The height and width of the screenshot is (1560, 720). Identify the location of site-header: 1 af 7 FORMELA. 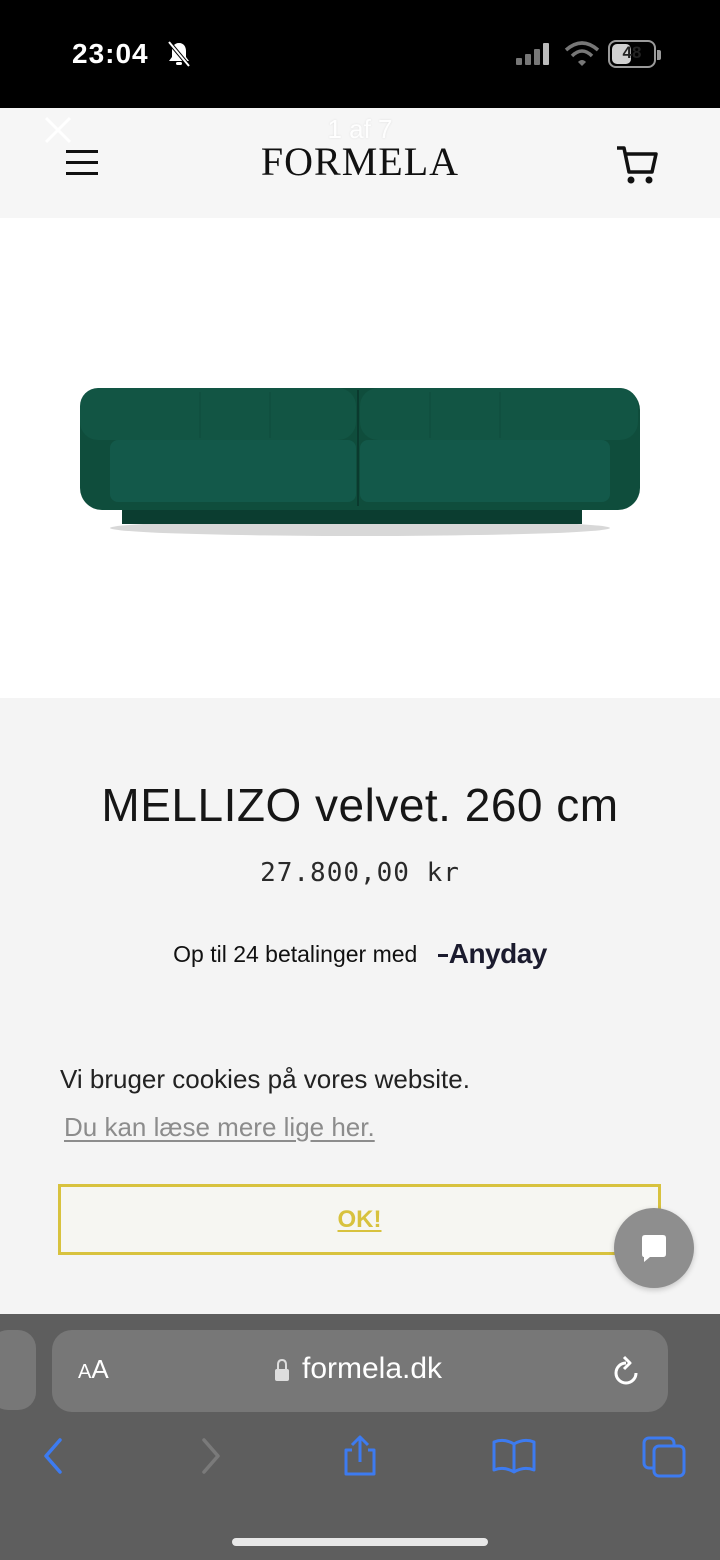
(360, 163).